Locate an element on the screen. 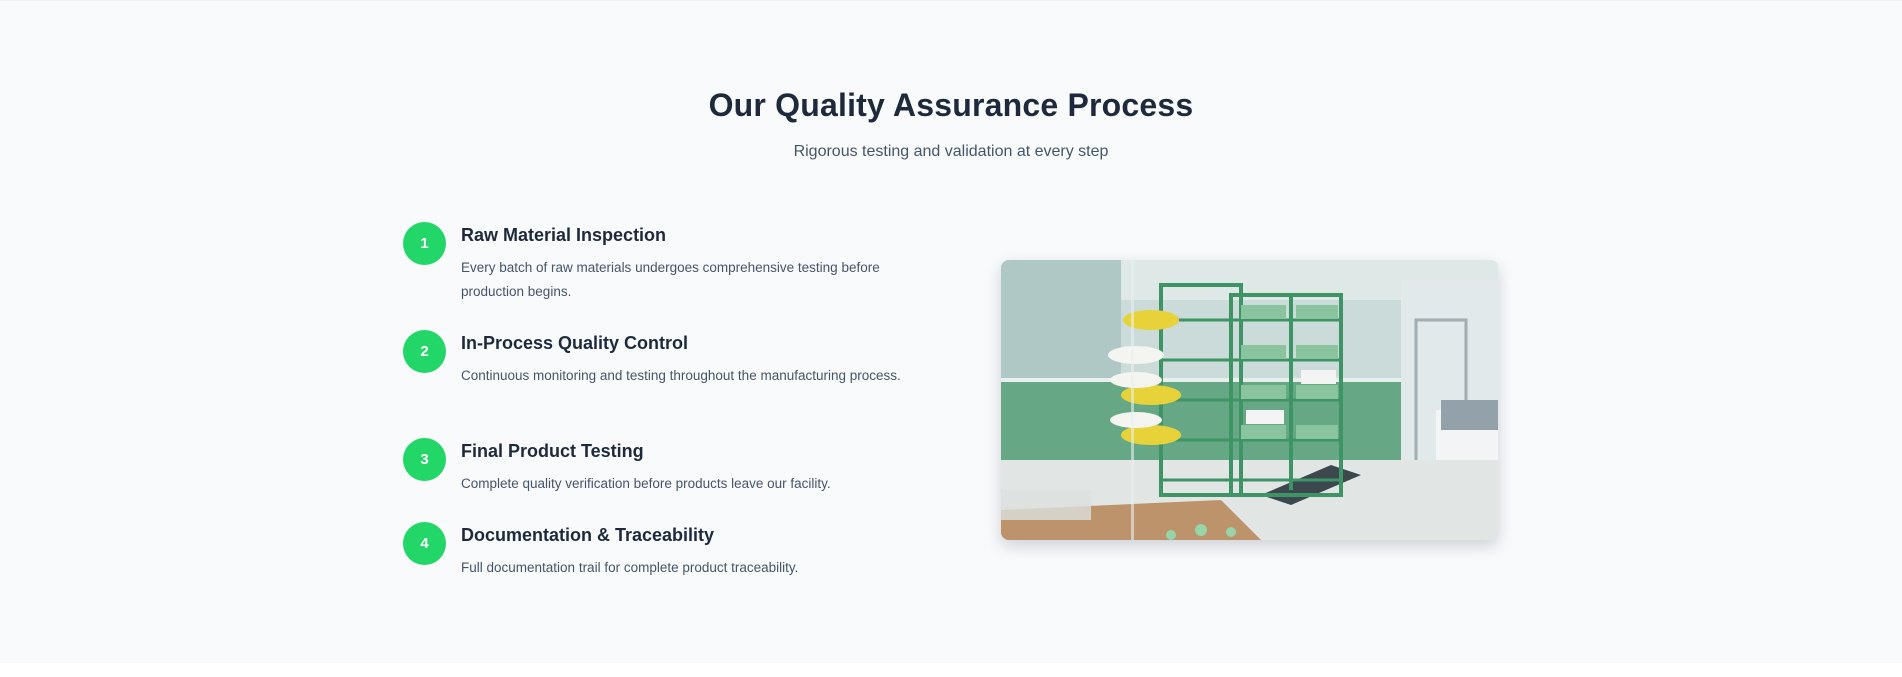 The width and height of the screenshot is (1902, 677). step-title: Raw Material Inspection is located at coordinates (564, 235).